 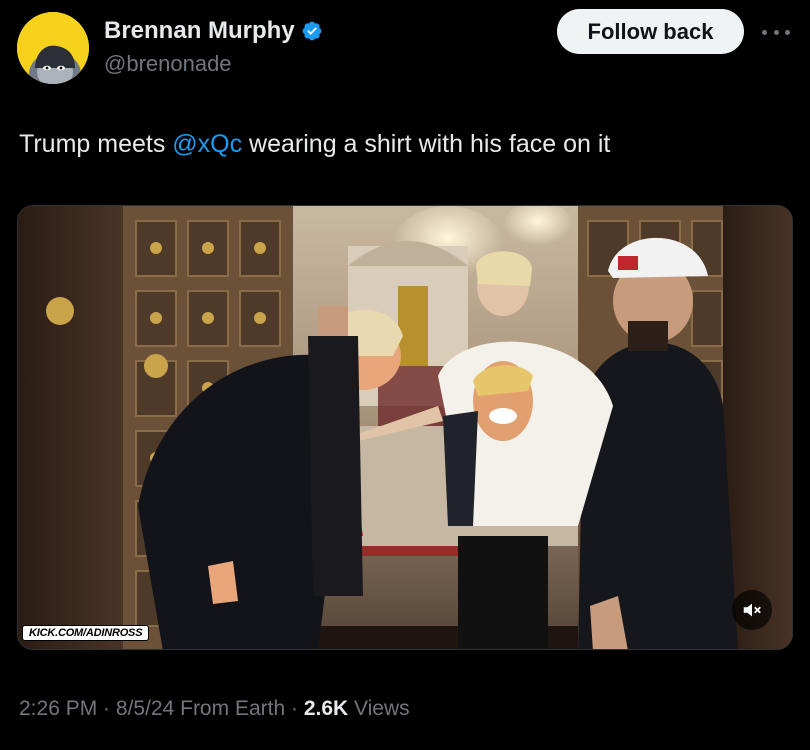 I want to click on author-handle: @brenonade, so click(x=168, y=64).